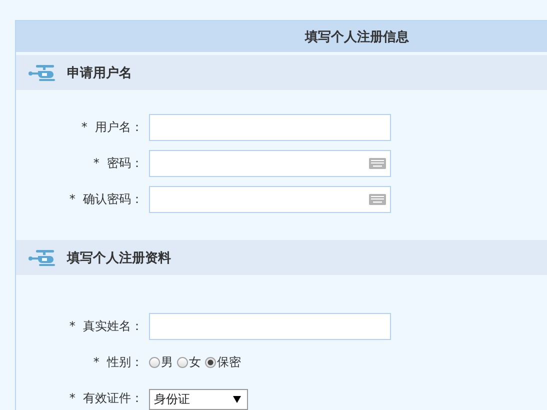 This screenshot has height=410, width=547. Describe the element at coordinates (237, 399) in the screenshot. I see `caret-icon` at that location.